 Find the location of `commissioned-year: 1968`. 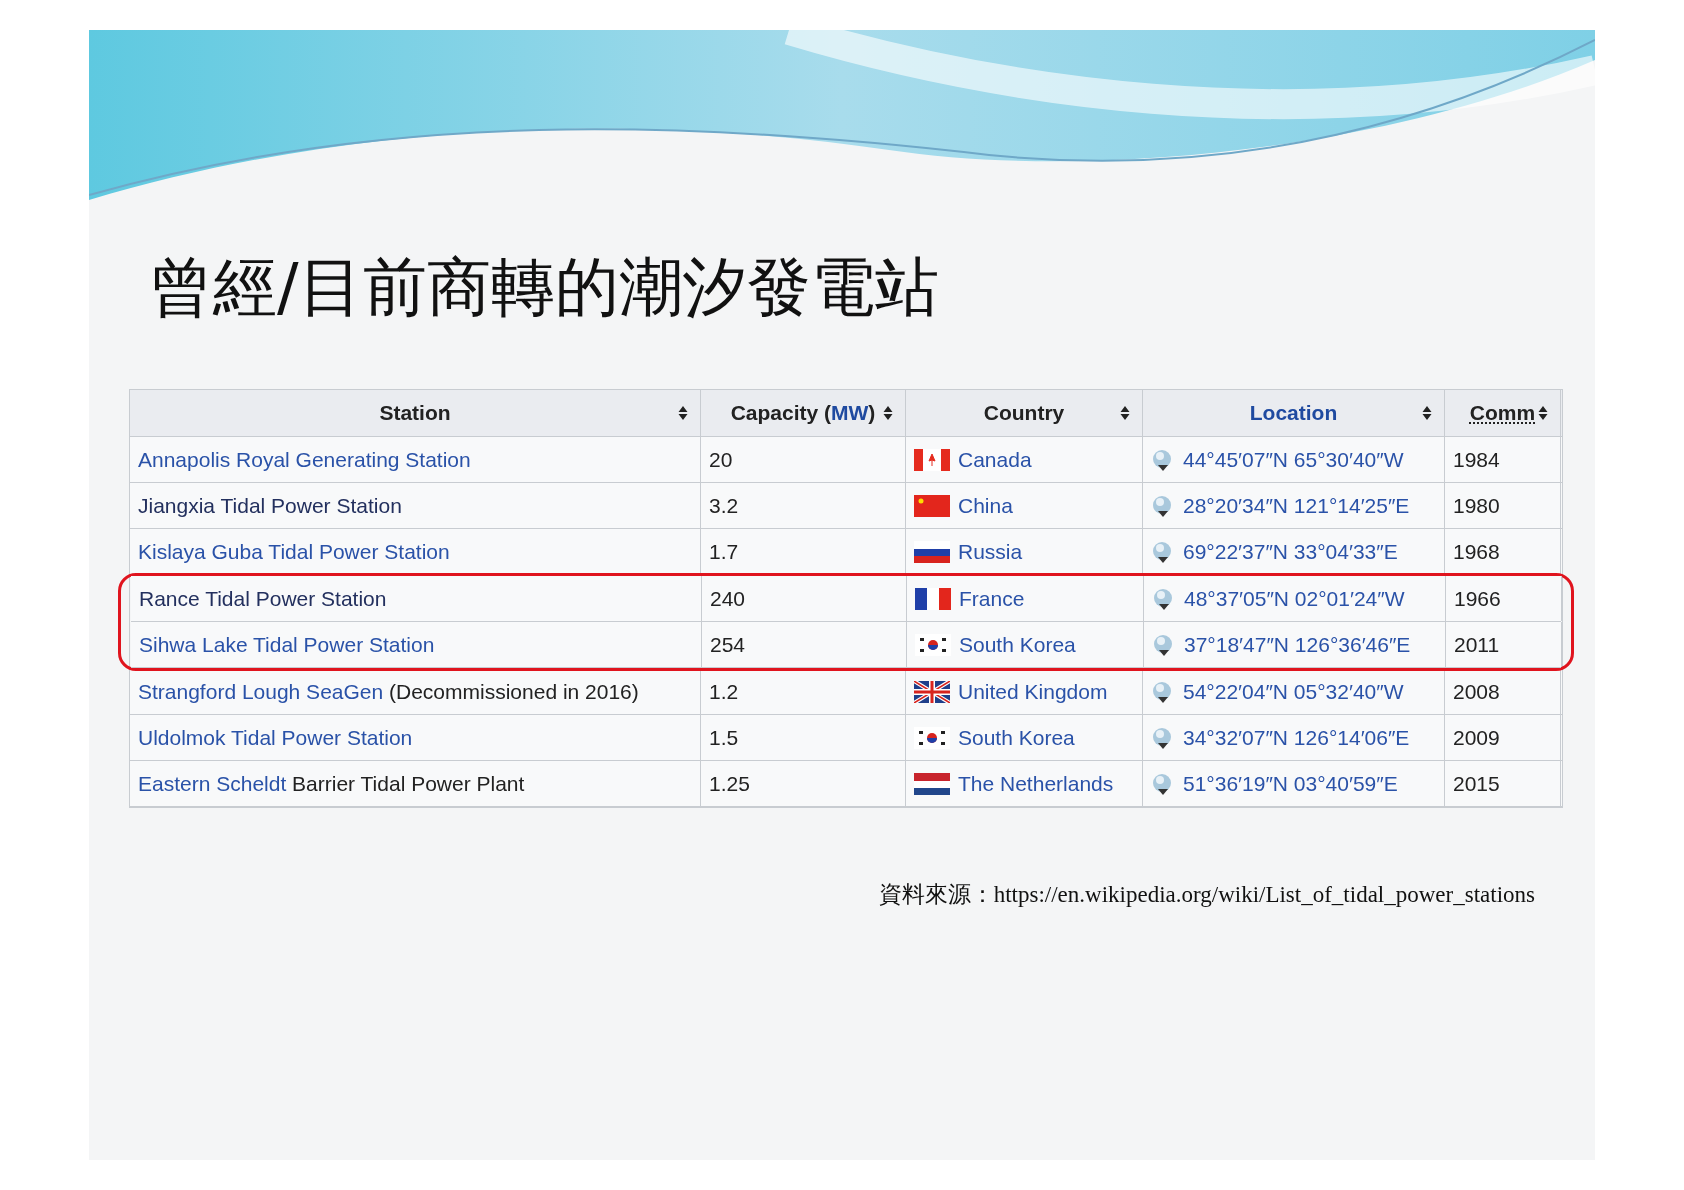

commissioned-year: 1968 is located at coordinates (1476, 551).